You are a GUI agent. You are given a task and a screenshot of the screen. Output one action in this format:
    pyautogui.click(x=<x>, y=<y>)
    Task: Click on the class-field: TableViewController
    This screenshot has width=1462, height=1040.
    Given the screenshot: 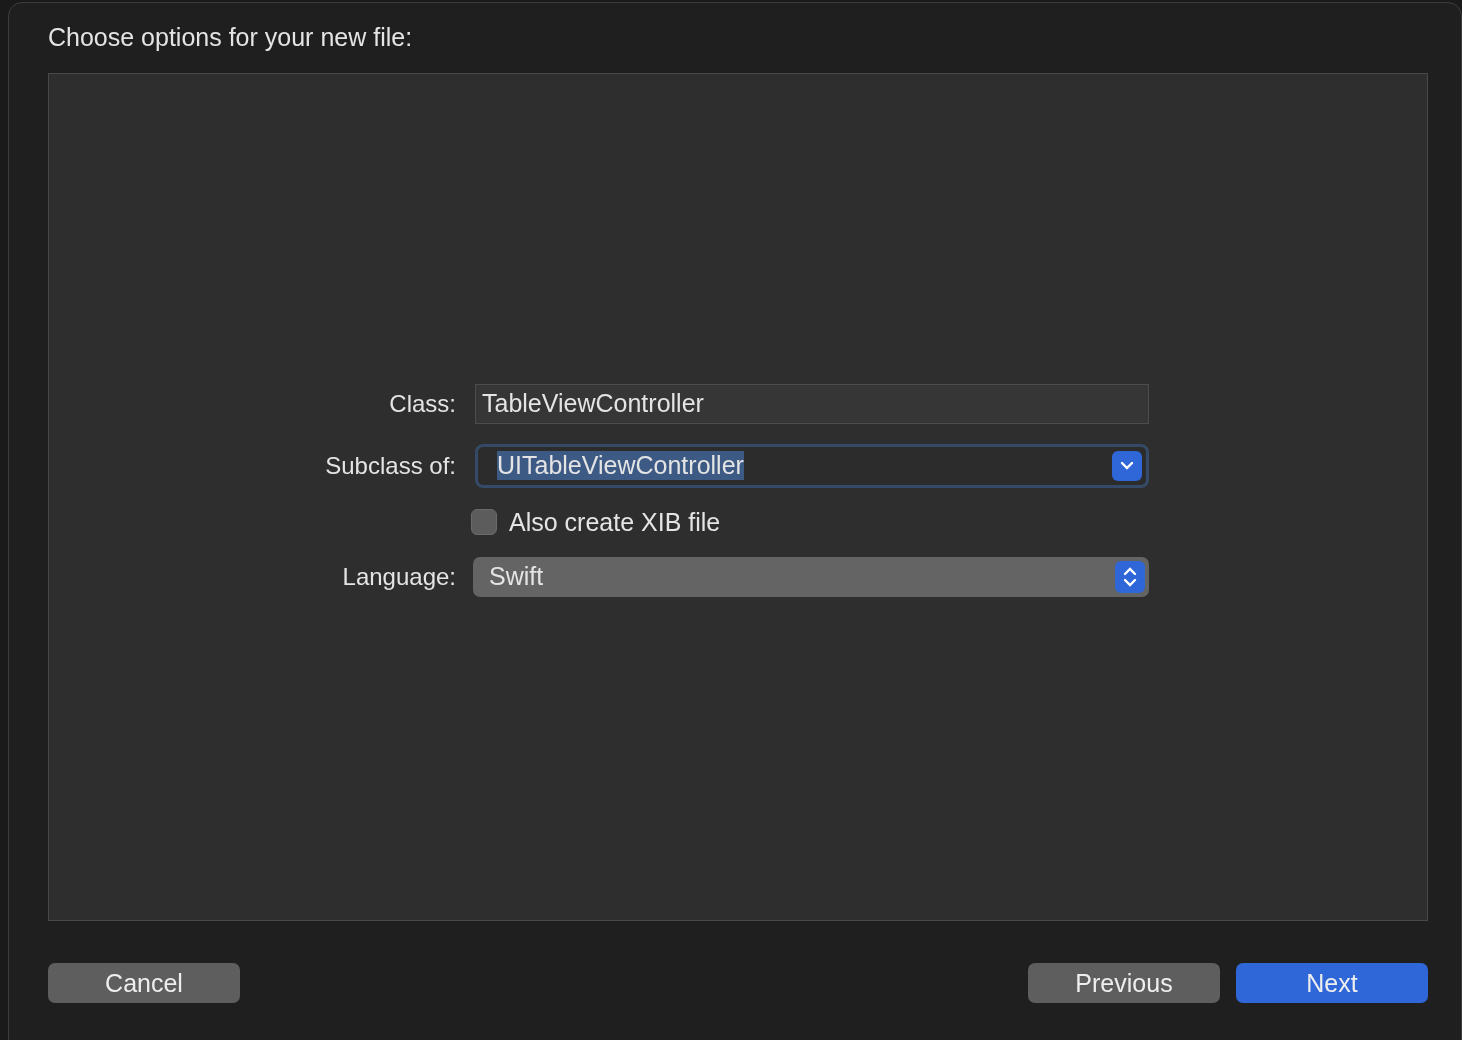 What is the action you would take?
    pyautogui.click(x=812, y=403)
    